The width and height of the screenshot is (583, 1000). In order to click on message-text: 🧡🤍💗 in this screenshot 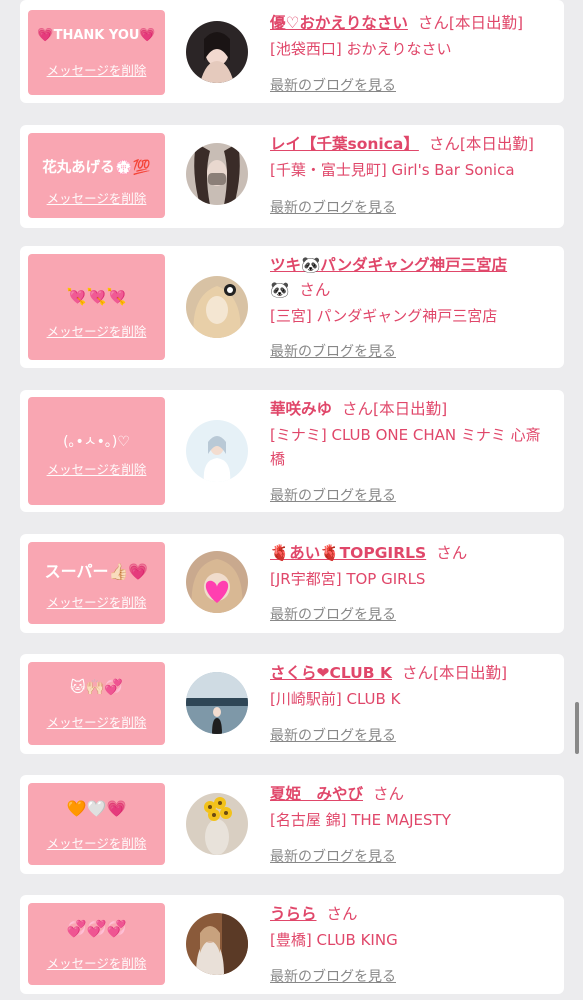, I will do `click(96, 808)`.